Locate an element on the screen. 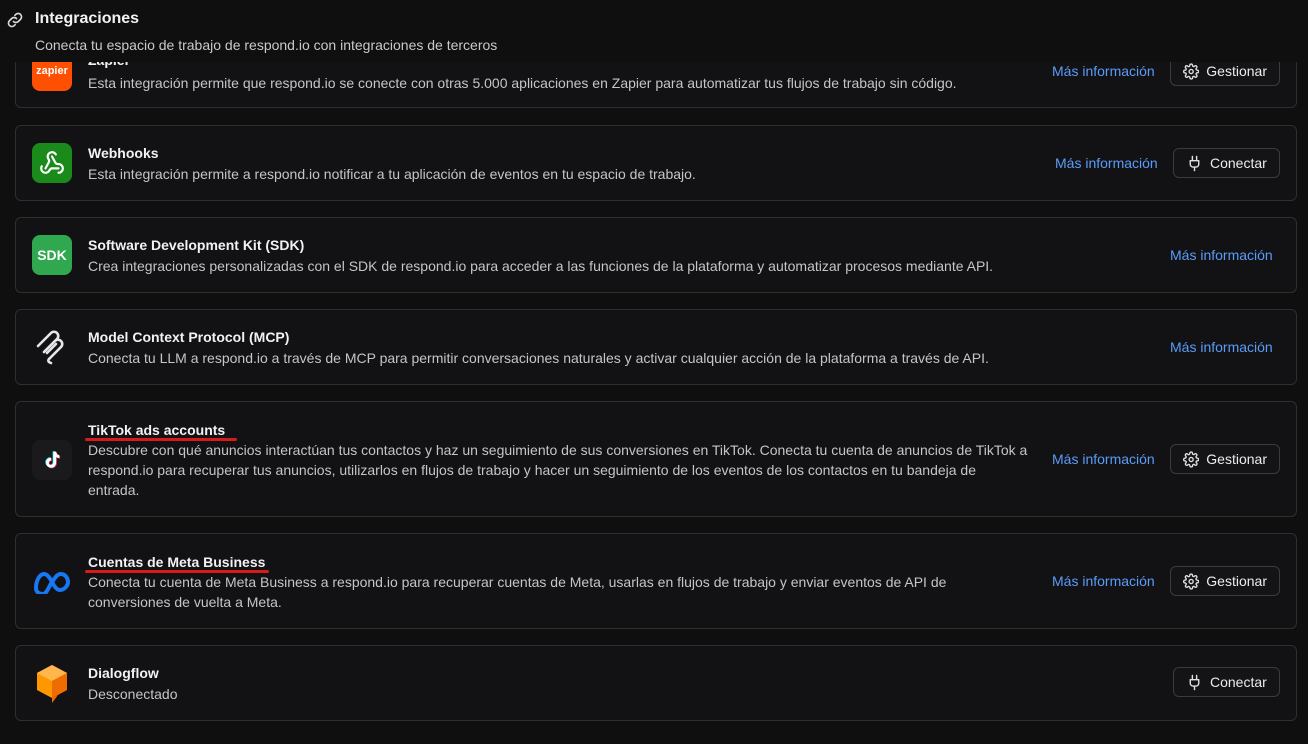 The width and height of the screenshot is (1308, 744). integration-name: TikTok ads accounts is located at coordinates (157, 430).